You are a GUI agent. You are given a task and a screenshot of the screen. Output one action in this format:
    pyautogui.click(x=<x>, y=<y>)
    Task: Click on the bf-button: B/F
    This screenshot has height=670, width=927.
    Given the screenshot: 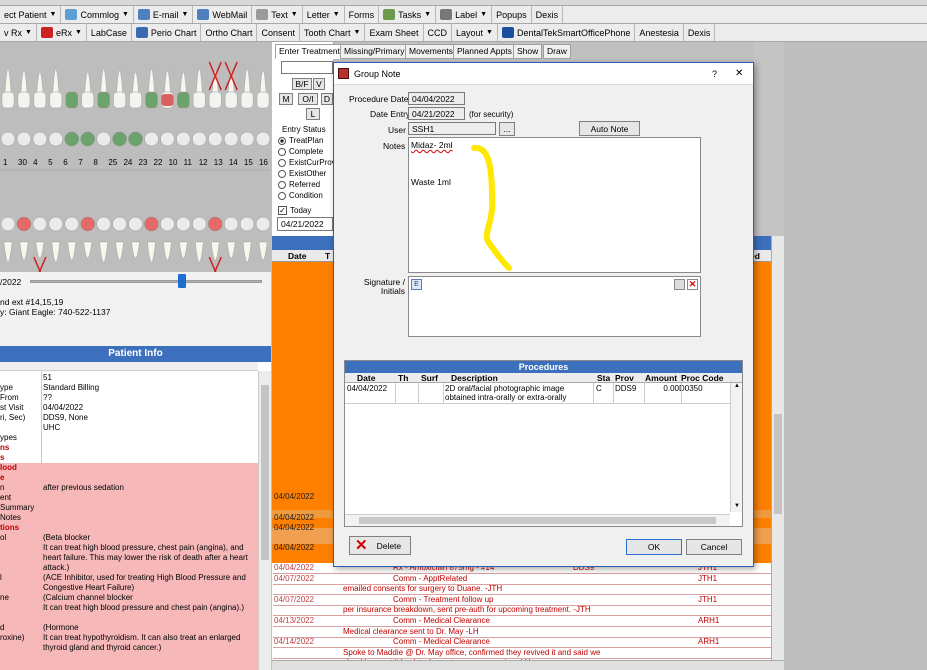 What is the action you would take?
    pyautogui.click(x=302, y=84)
    